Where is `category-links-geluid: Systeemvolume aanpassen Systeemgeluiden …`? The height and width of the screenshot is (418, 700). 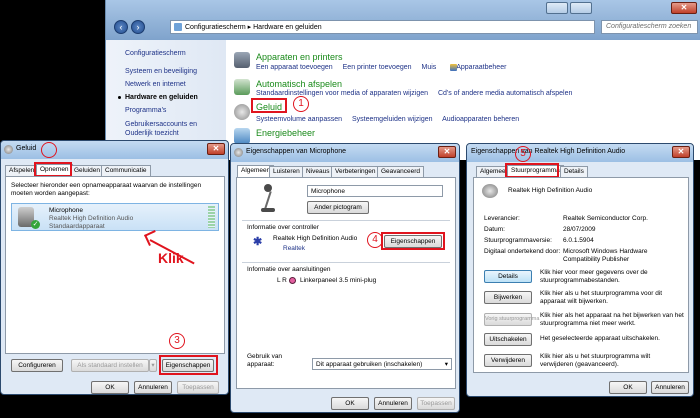
category-links-geluid: Systeemvolume aanpassen Systeemgeluiden … is located at coordinates (391, 119).